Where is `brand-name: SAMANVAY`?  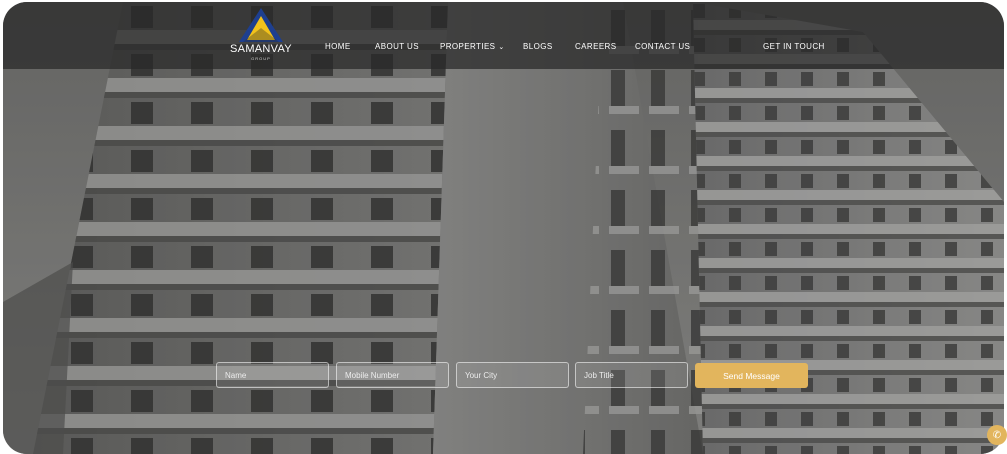
brand-name: SAMANVAY is located at coordinates (261, 49).